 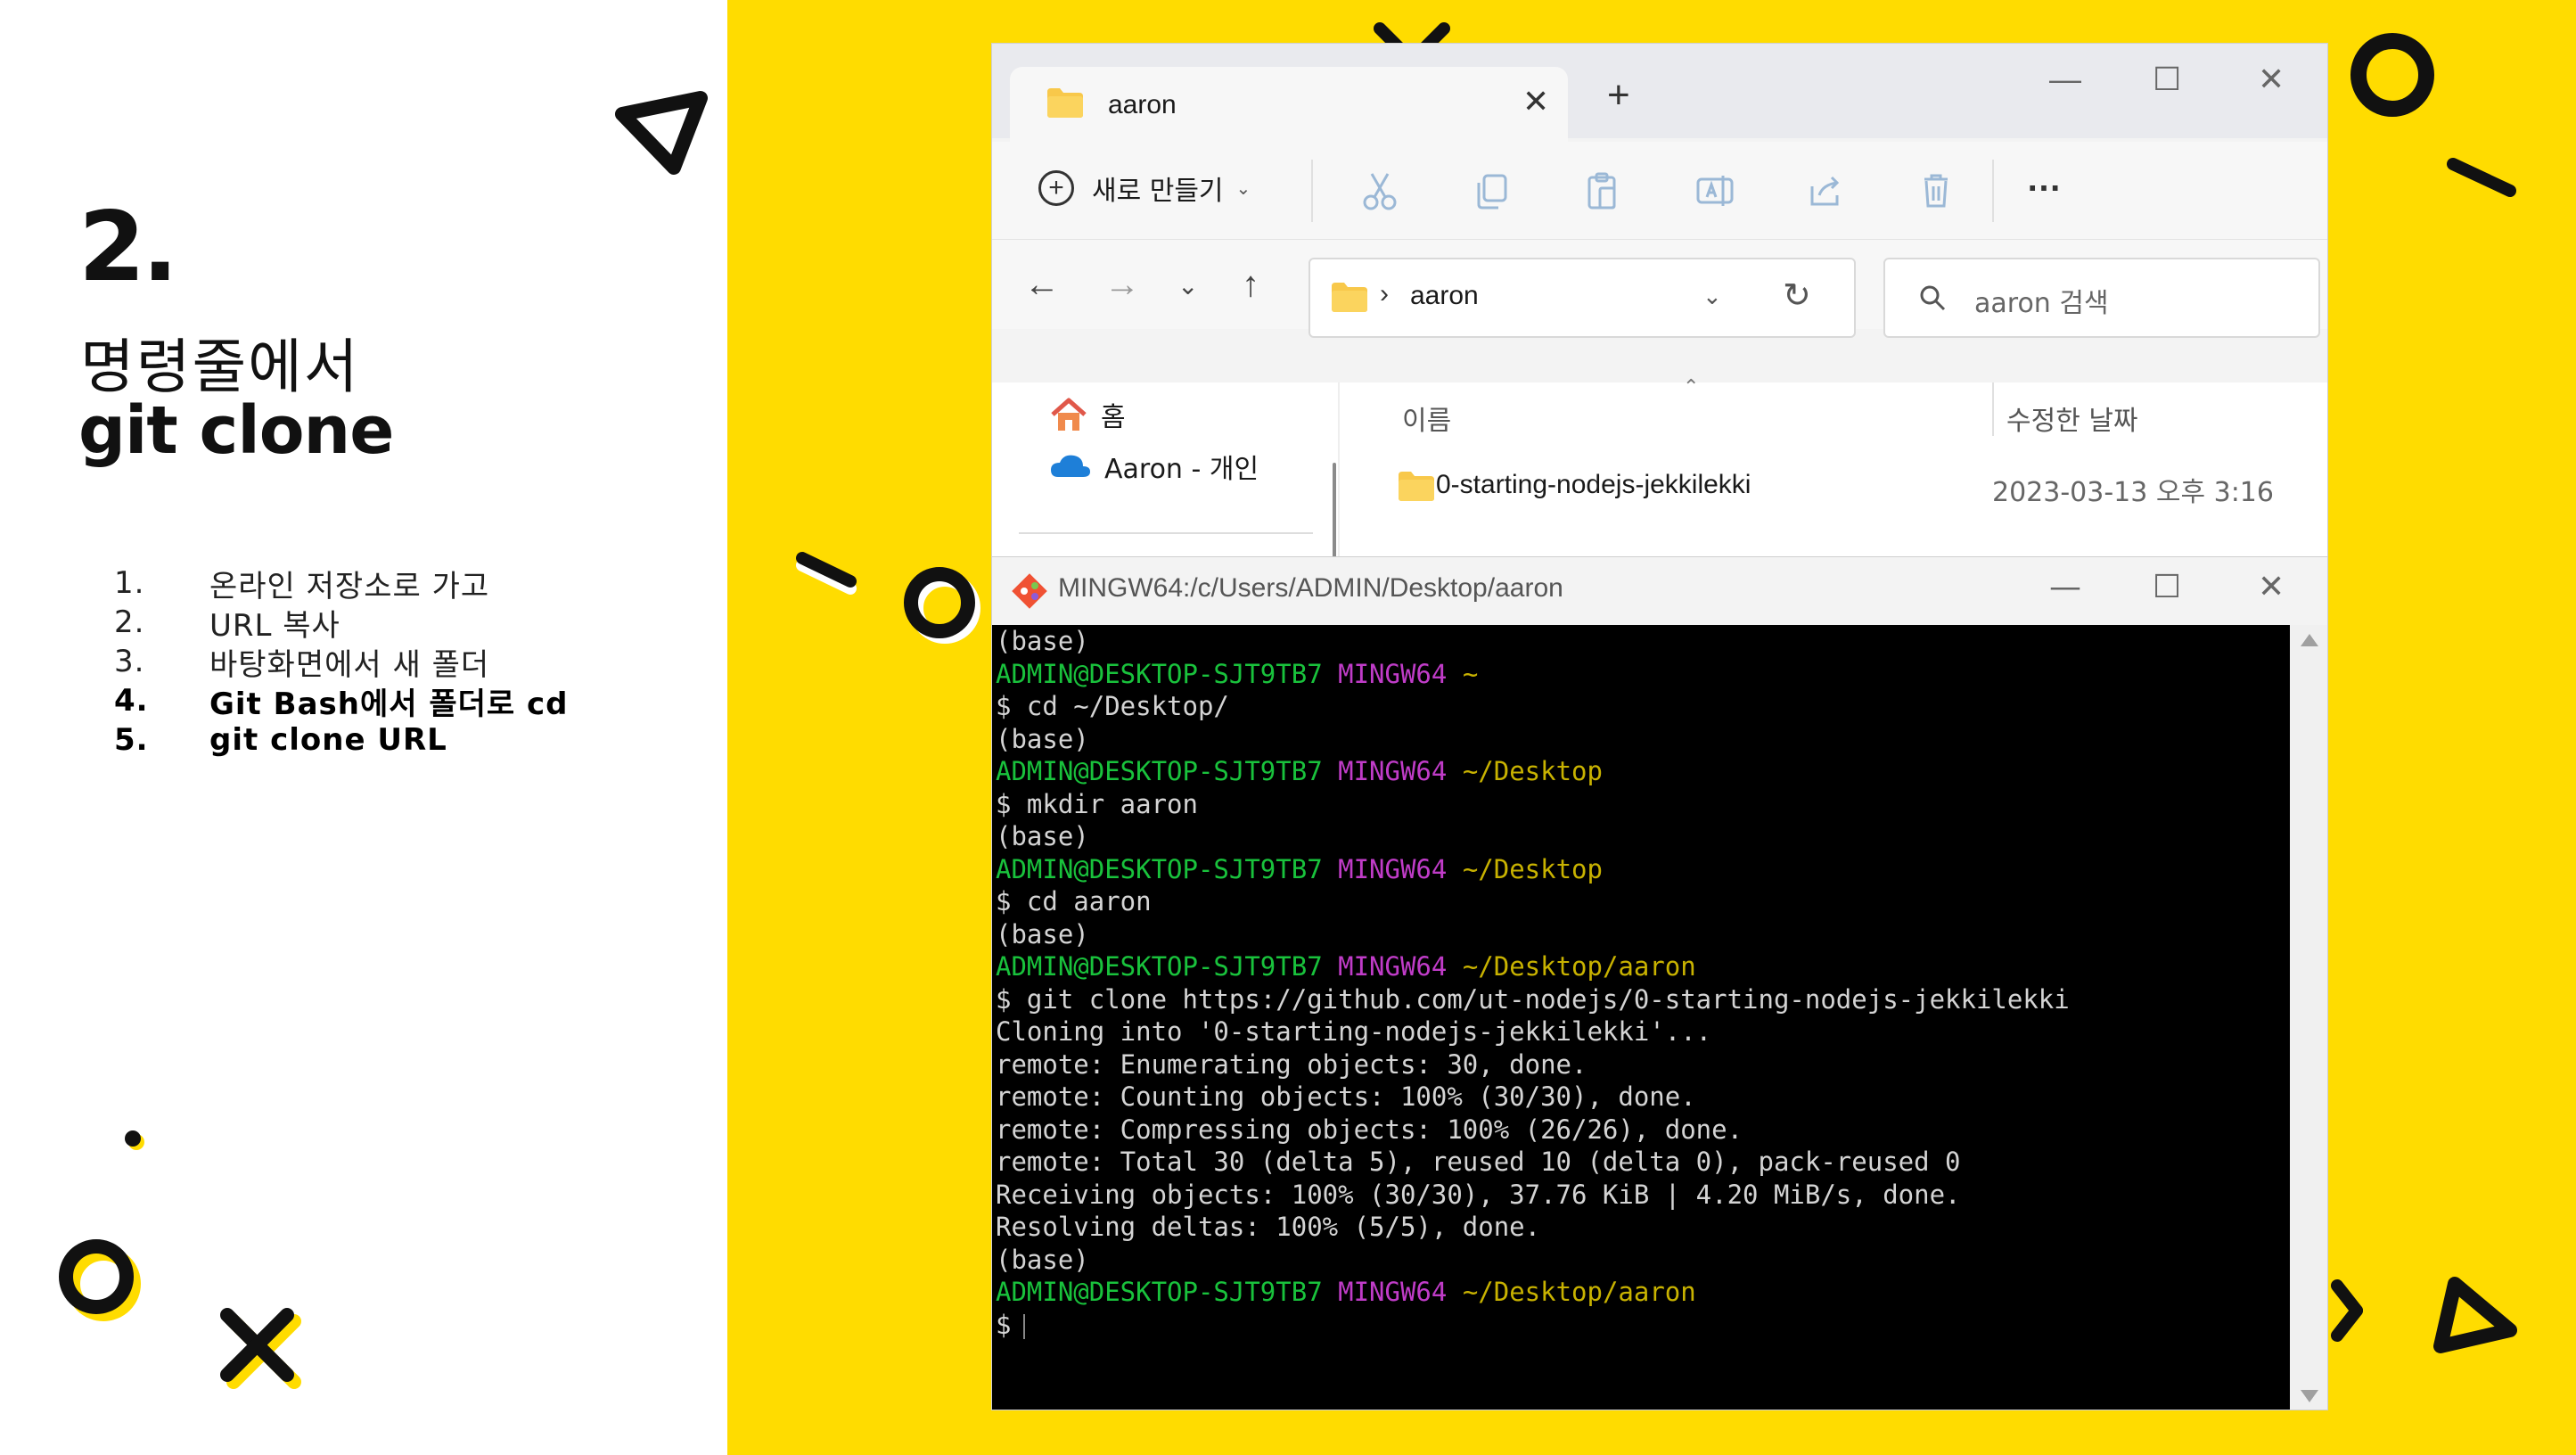 What do you see at coordinates (1618, 96) in the screenshot?
I see `new-tab-button: +` at bounding box center [1618, 96].